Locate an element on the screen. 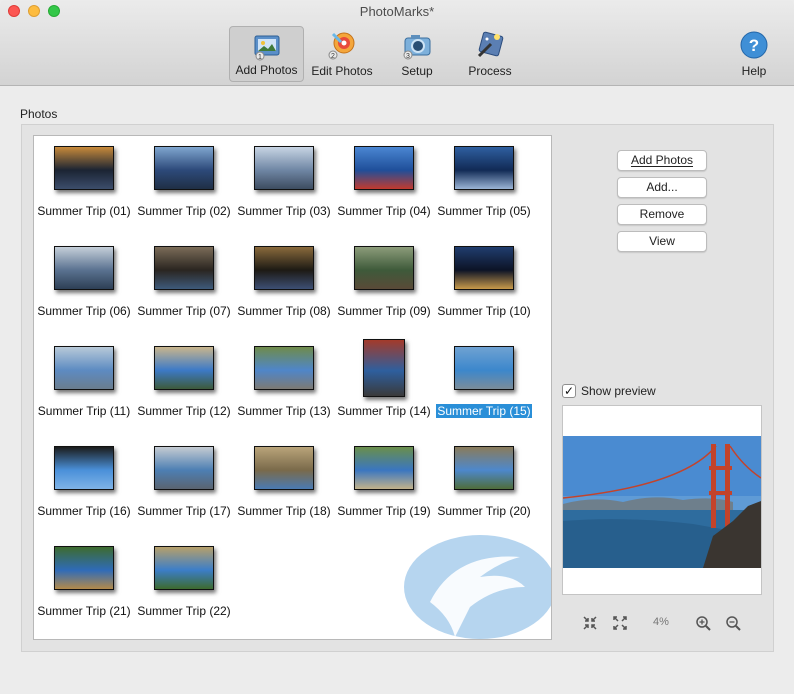  photo-thumbnail: Summer Trip (10) is located at coordinates (484, 282).